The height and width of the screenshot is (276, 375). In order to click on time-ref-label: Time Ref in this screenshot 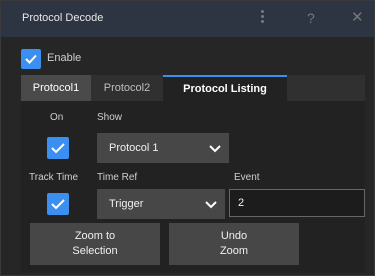, I will do `click(117, 177)`.